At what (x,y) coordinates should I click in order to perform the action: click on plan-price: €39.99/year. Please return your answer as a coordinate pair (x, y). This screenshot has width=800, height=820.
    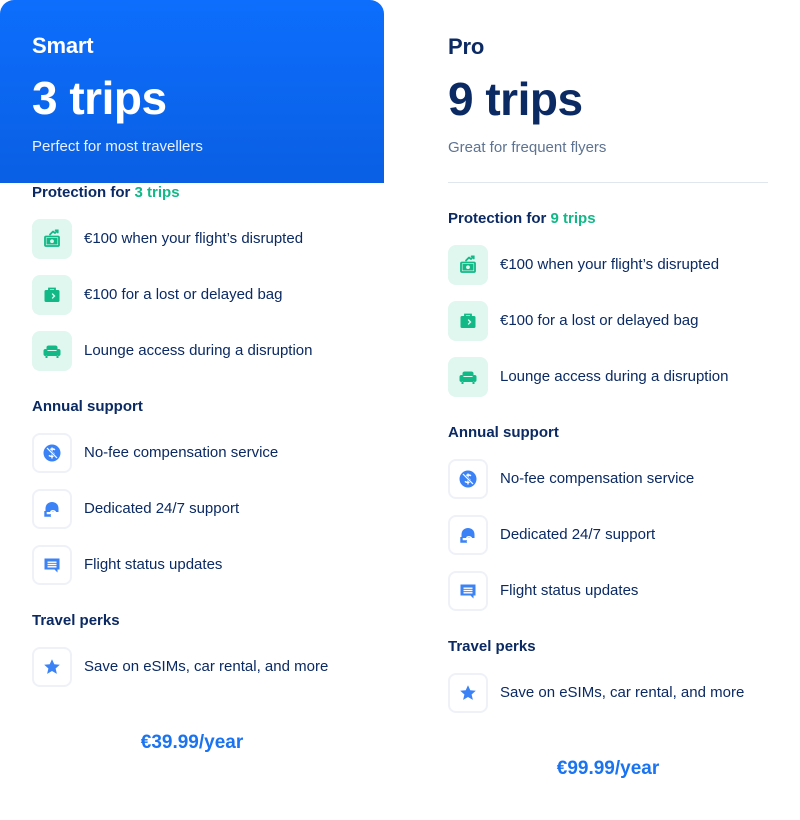
    Looking at the image, I should click on (192, 742).